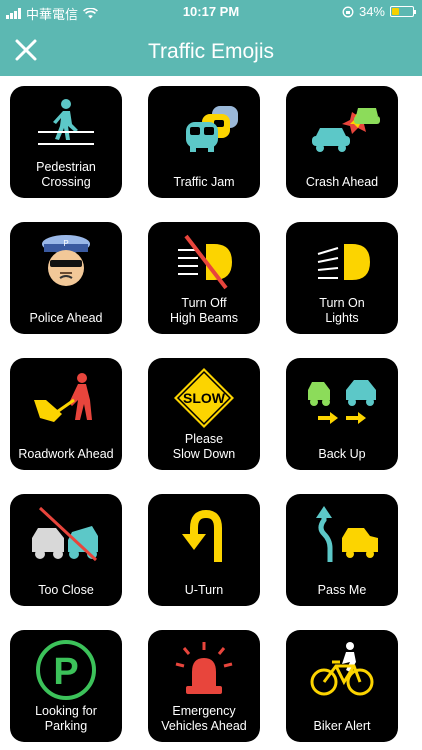  I want to click on tile-turn-off-high-beams: Turn Off High Beams, so click(204, 278).